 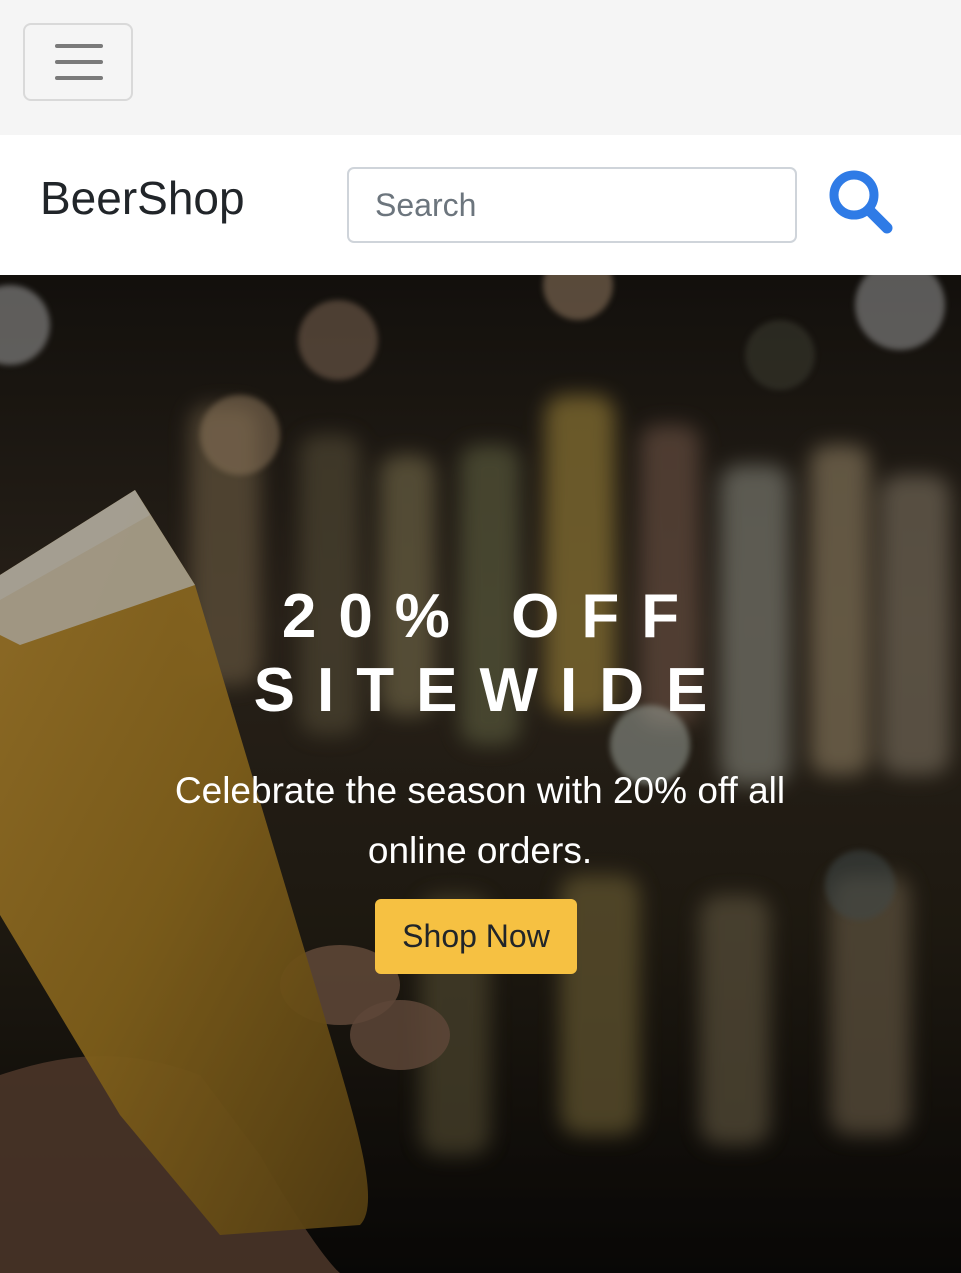 I want to click on search-icon, so click(x=861, y=202).